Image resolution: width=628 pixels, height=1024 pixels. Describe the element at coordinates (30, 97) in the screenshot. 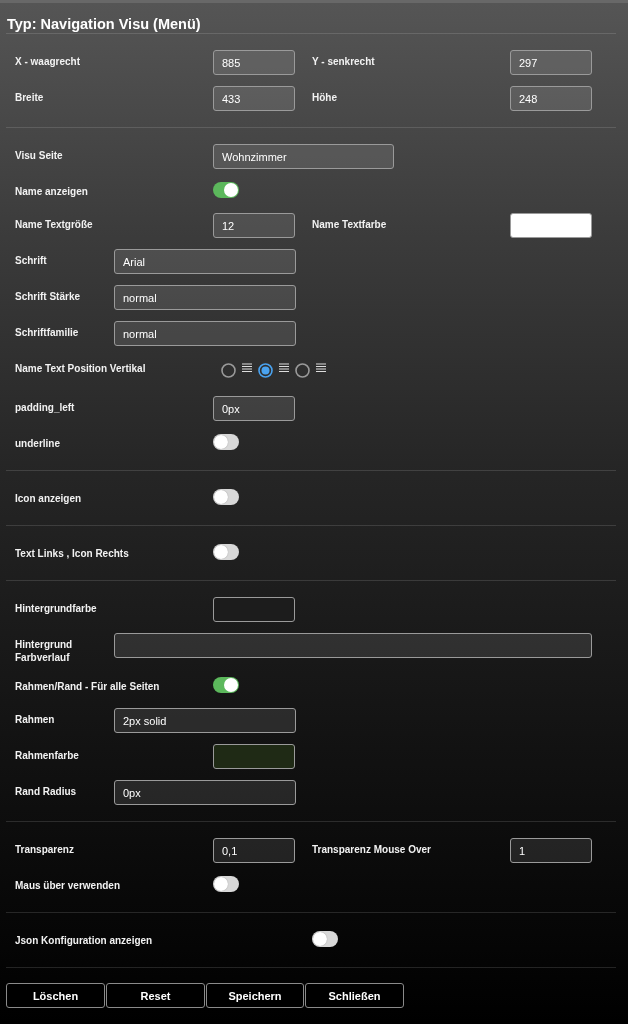

I see `field-label: Breite` at that location.